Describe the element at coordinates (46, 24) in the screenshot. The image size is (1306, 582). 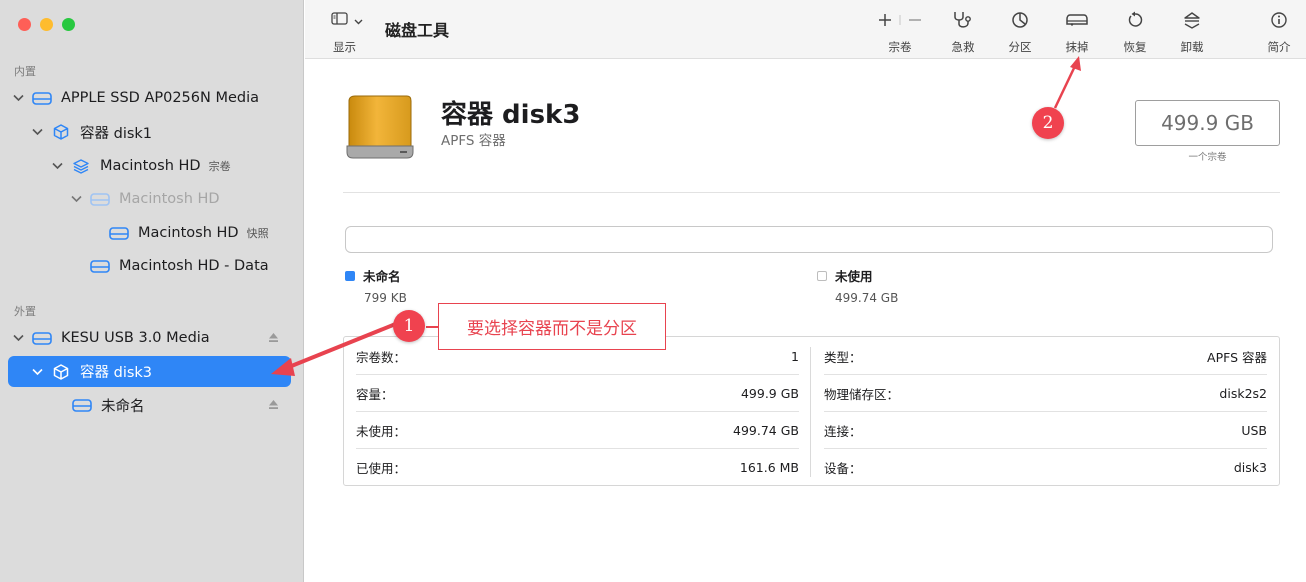
I see `minimize-button` at that location.